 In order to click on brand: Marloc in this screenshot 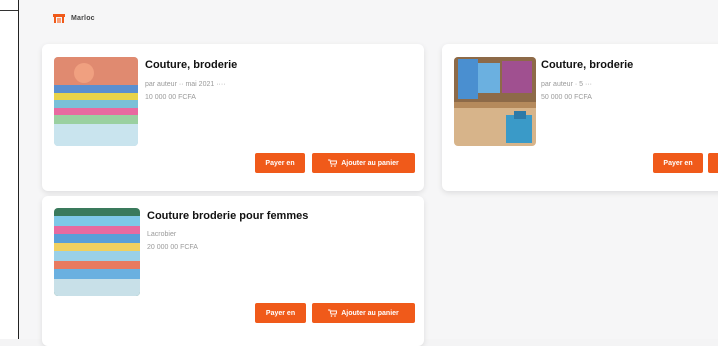, I will do `click(73, 18)`.